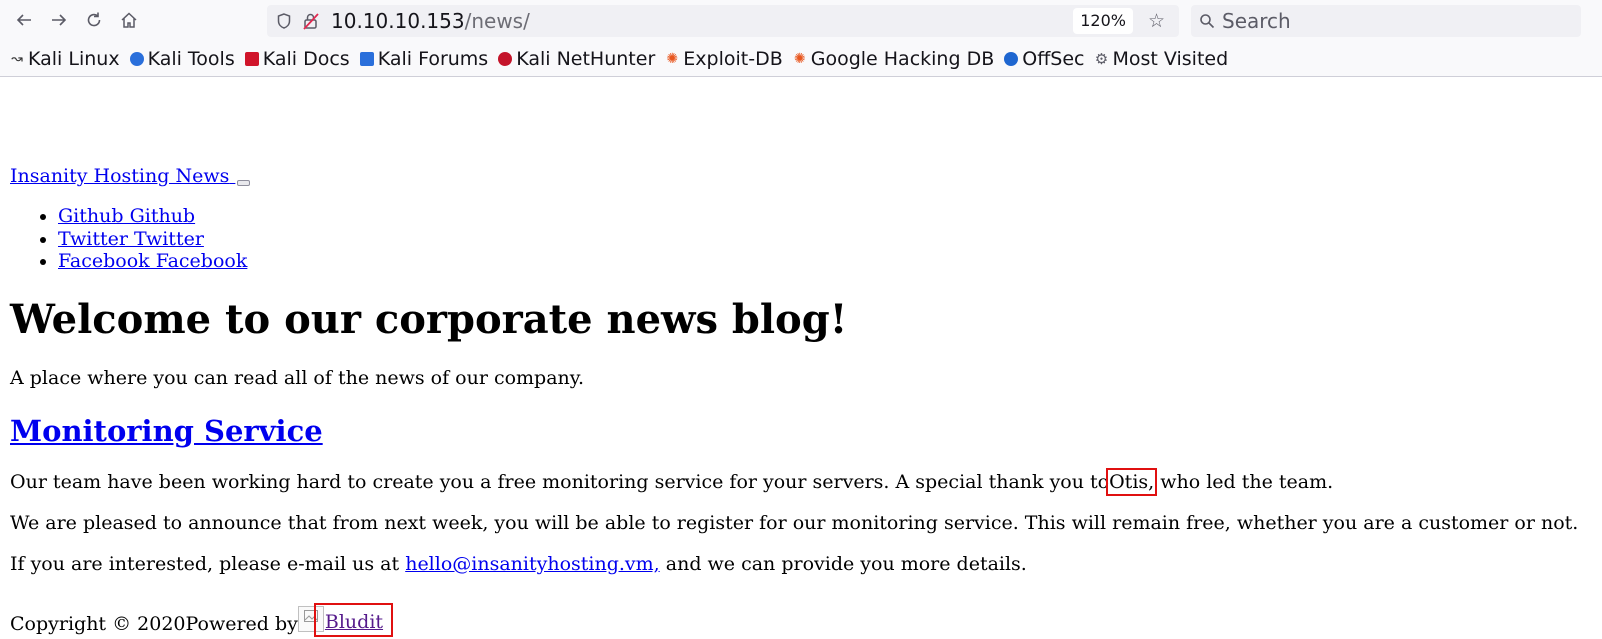  What do you see at coordinates (733, 59) in the screenshot?
I see `bookmark-label: Exploit-DB` at bounding box center [733, 59].